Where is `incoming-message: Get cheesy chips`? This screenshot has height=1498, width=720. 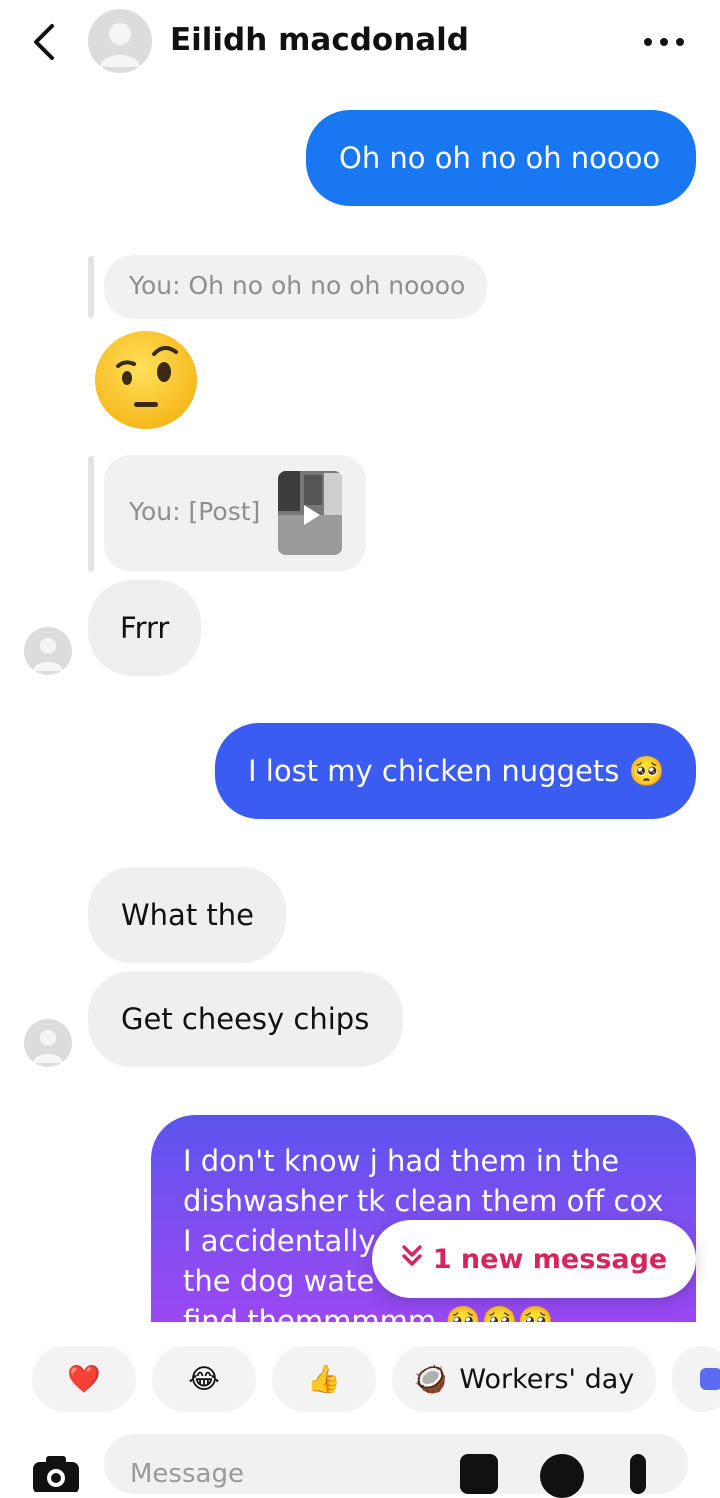
incoming-message: Get cheesy chips is located at coordinates (245, 1019).